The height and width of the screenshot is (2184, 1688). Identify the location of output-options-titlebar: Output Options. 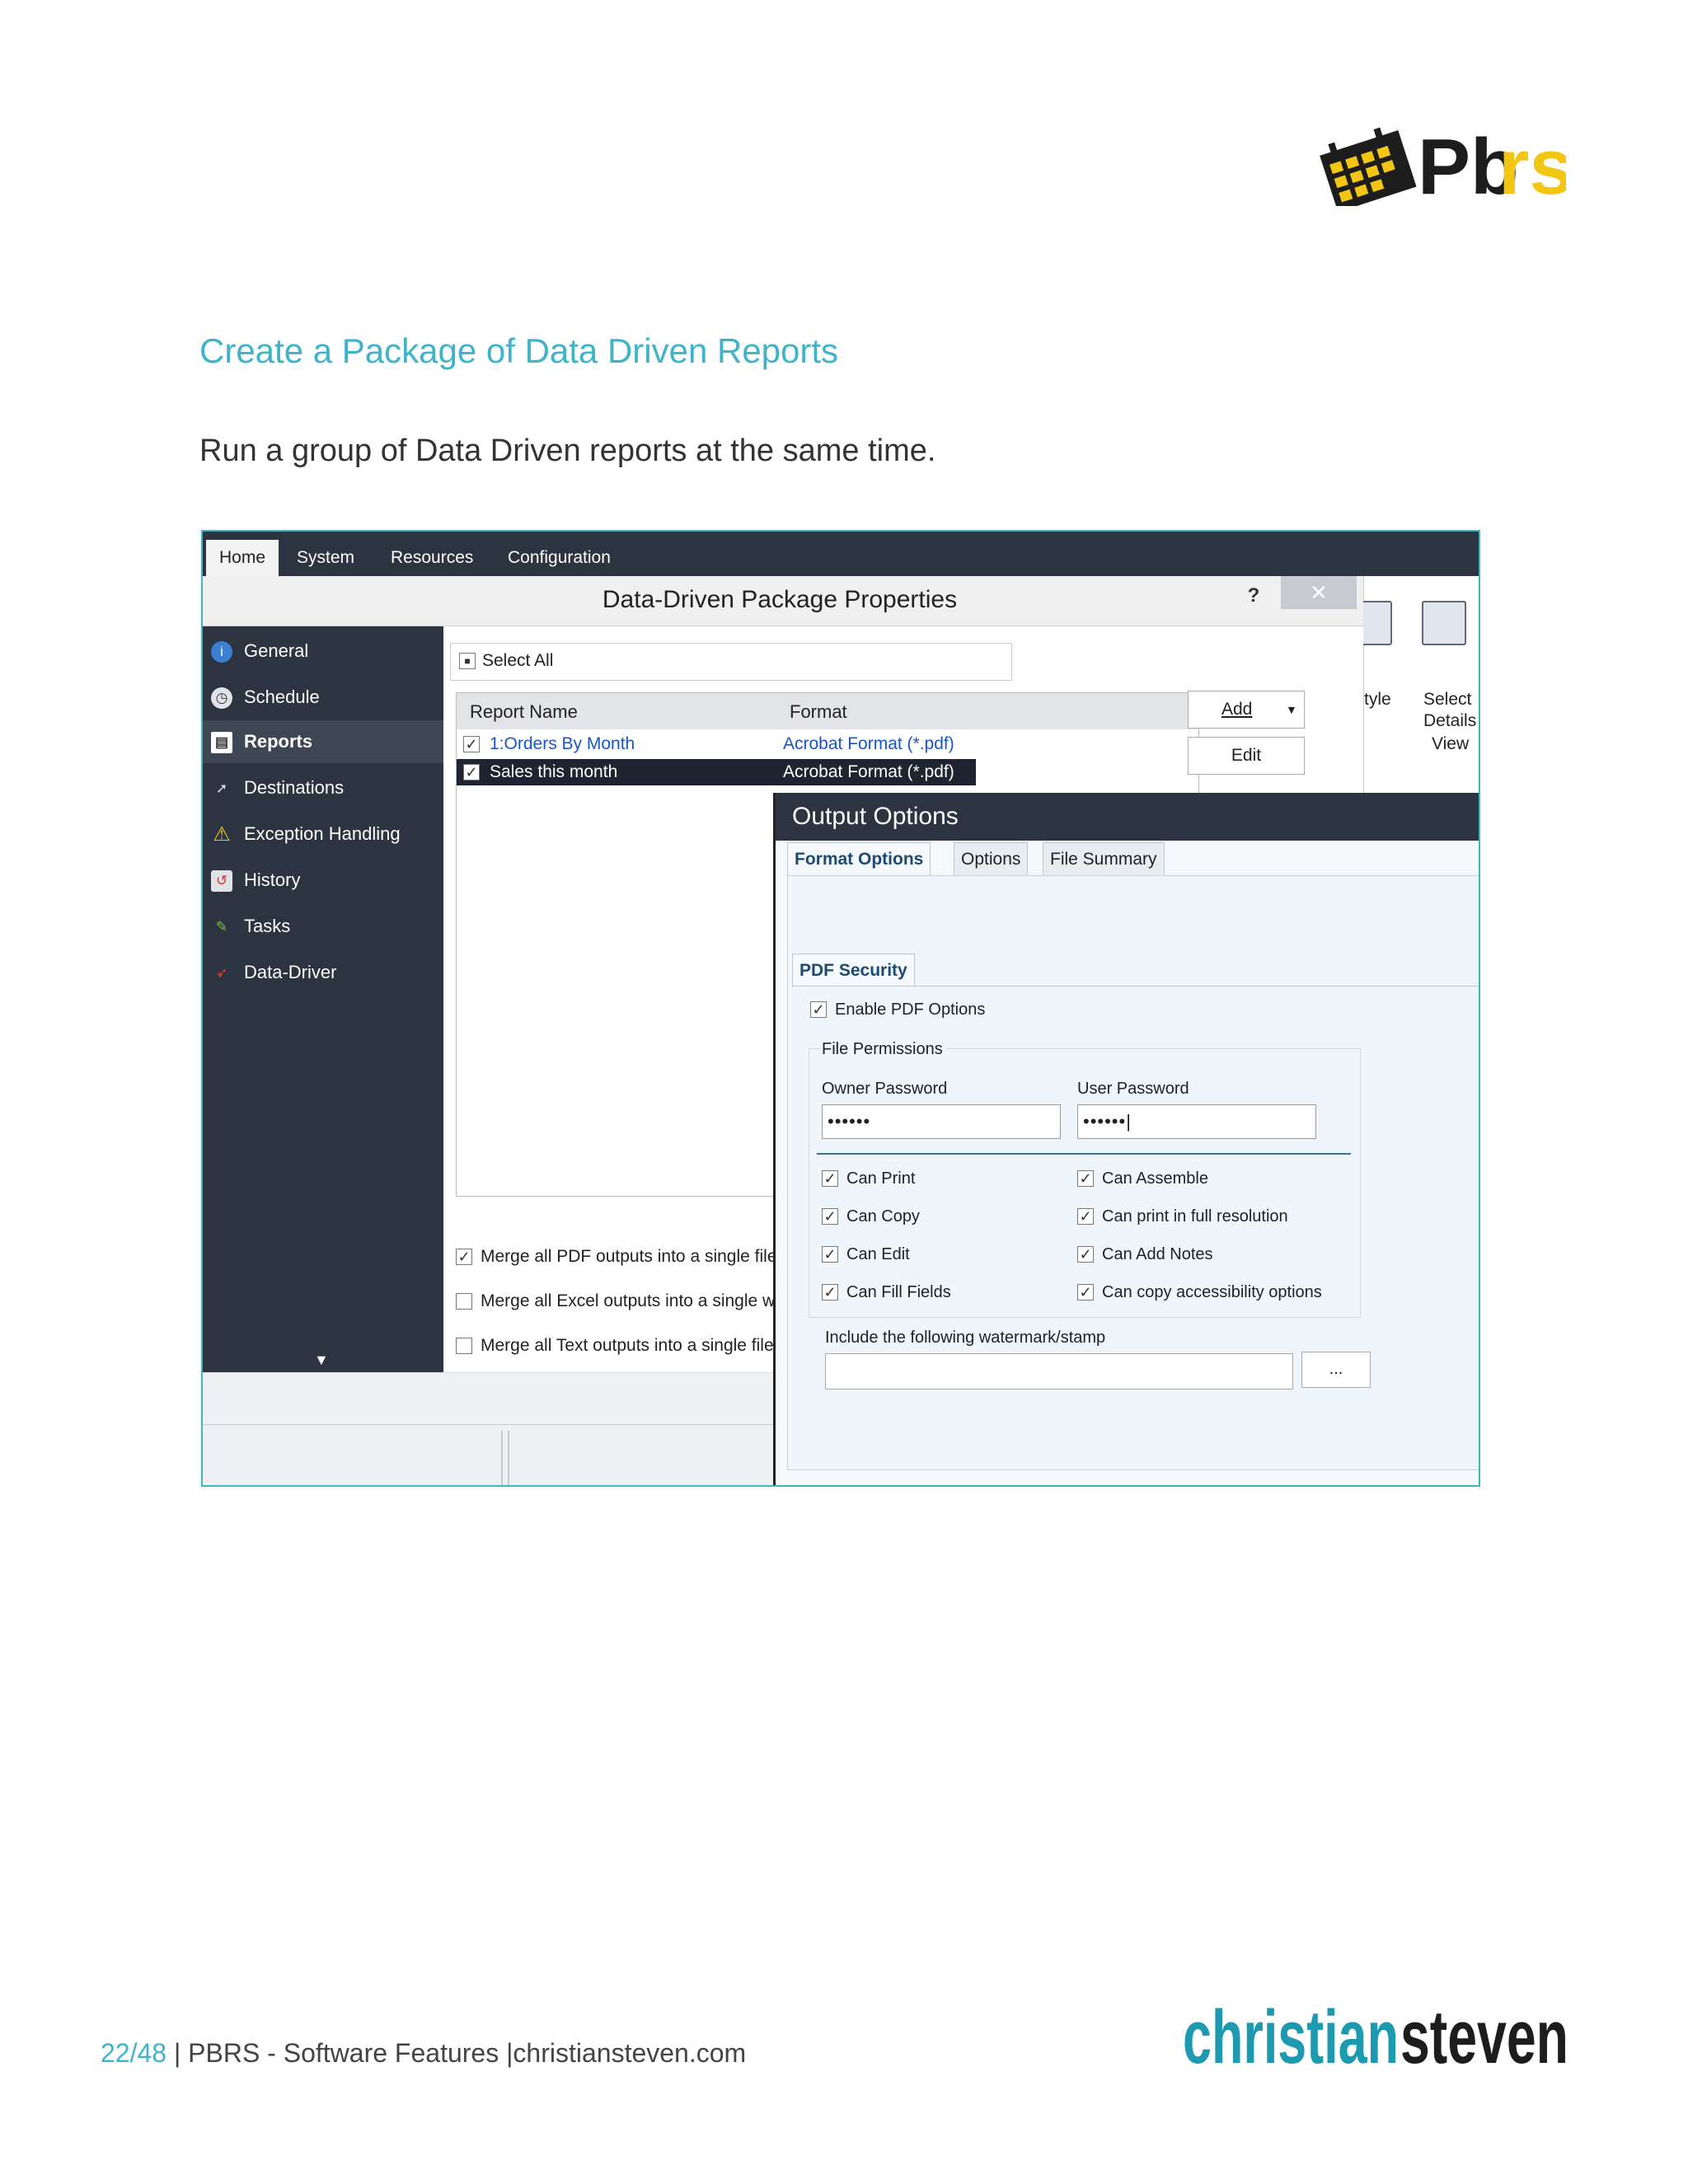
(1127, 817).